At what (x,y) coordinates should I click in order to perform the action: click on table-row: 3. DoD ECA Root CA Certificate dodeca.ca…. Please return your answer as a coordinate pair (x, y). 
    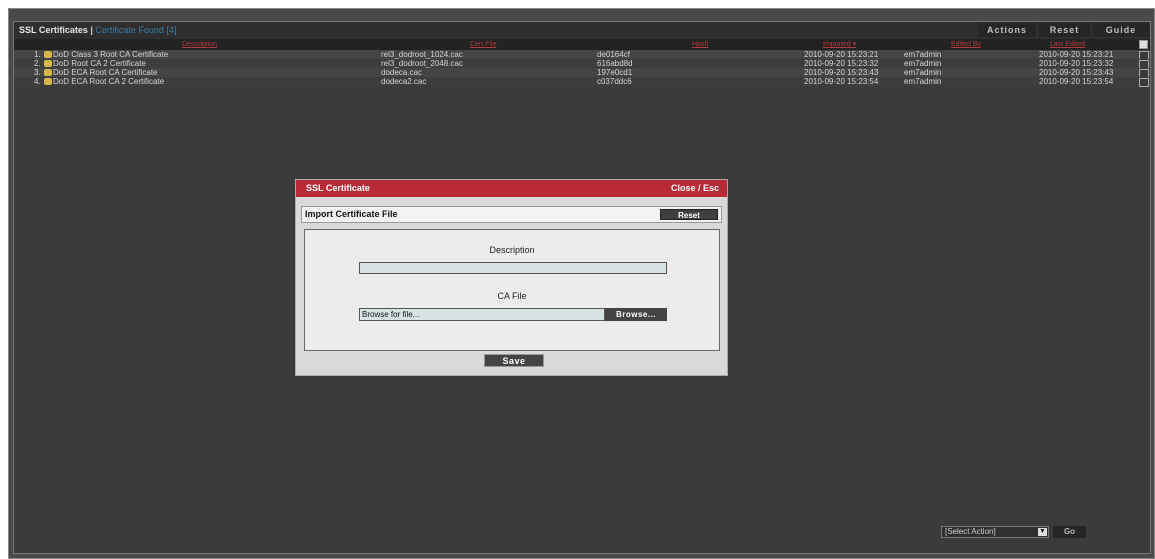
    Looking at the image, I should click on (582, 73).